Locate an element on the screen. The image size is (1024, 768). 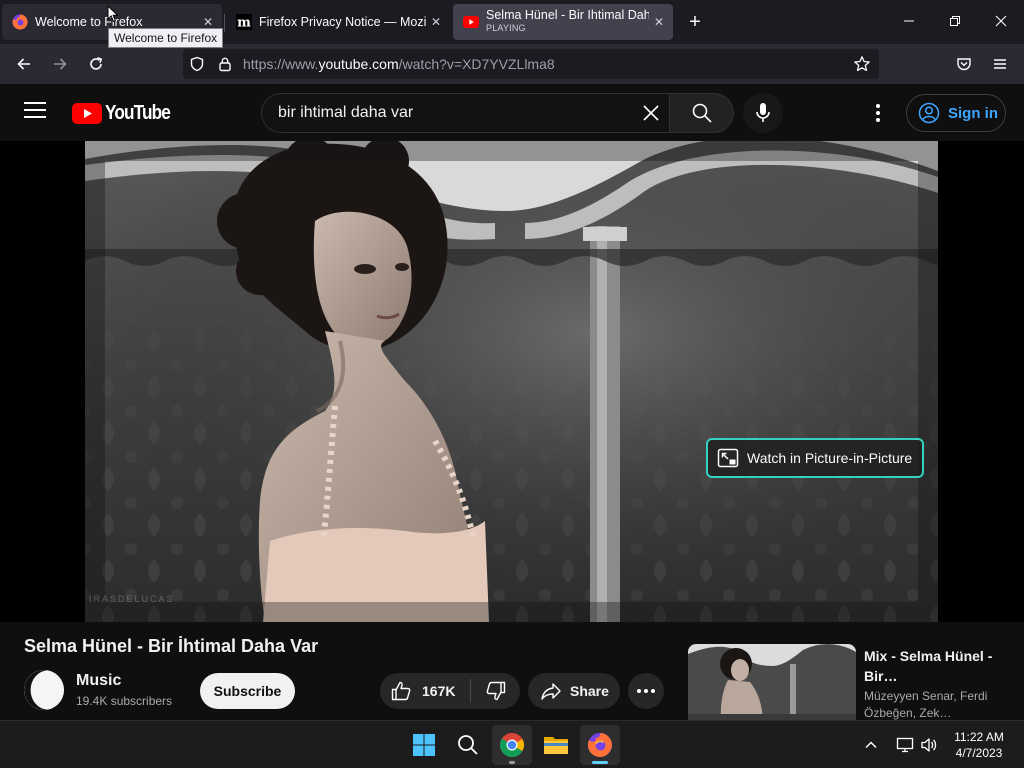
mix-thumbnail-image is located at coordinates (772, 682).